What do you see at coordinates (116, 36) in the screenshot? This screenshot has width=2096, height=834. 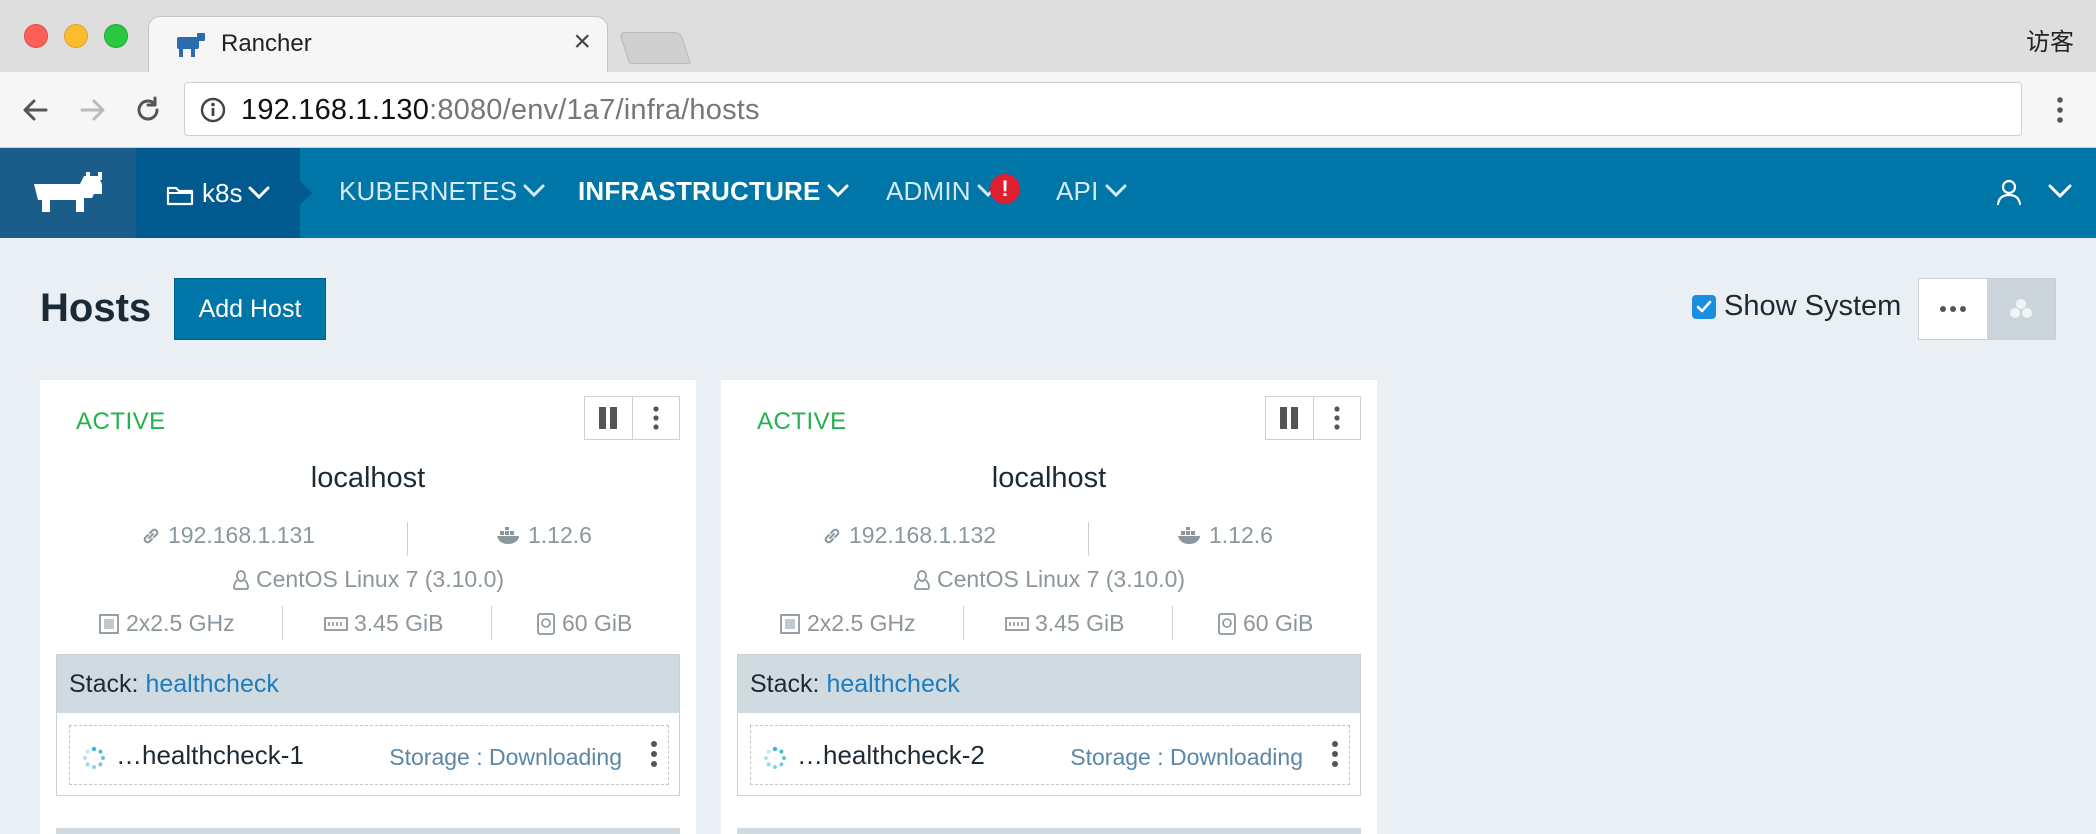 I see `maximize-window-button` at bounding box center [116, 36].